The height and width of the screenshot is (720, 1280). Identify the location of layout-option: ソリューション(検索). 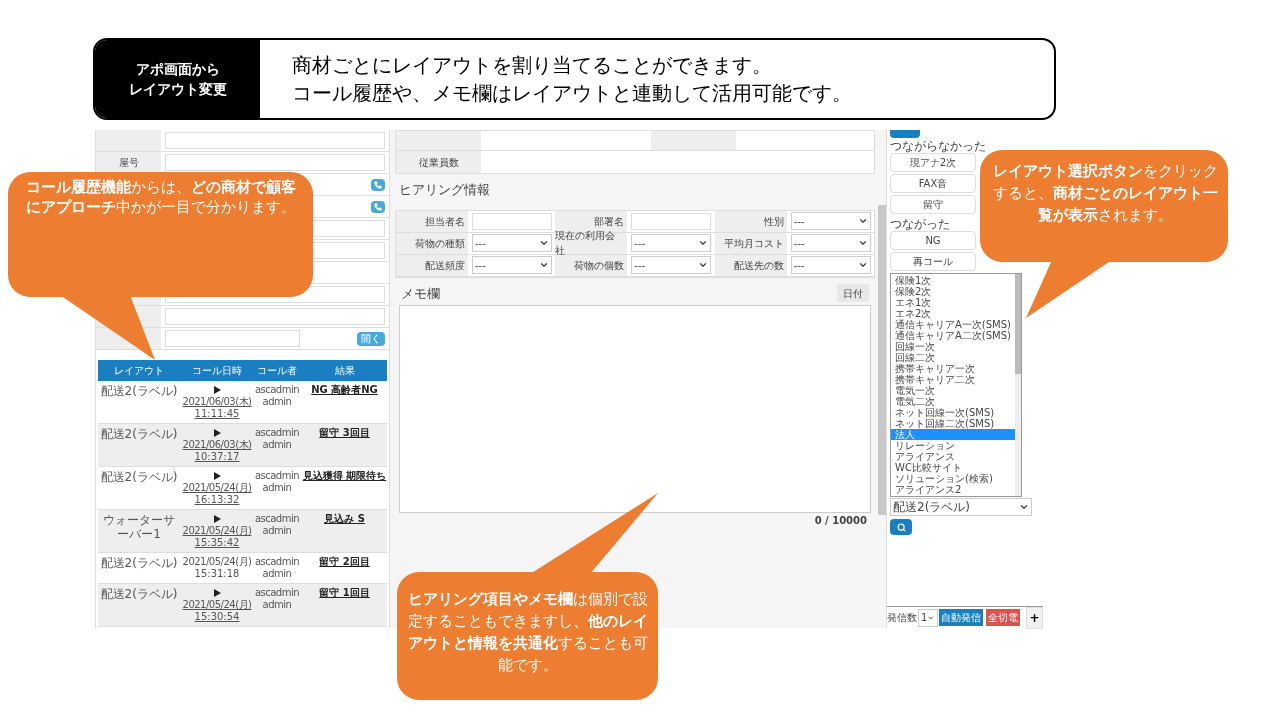
(953, 478).